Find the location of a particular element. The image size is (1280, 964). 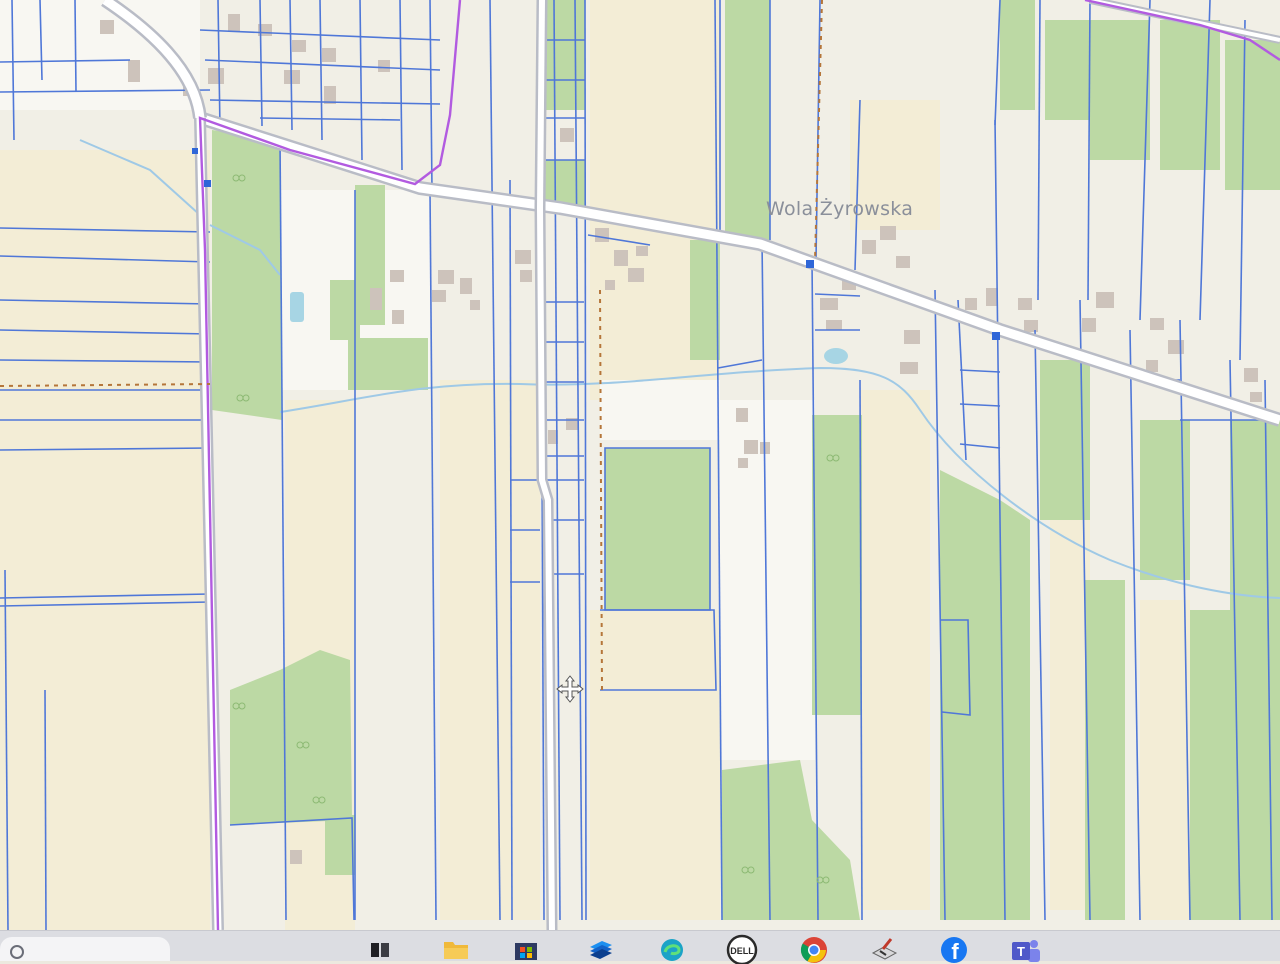

dell-icon-text: DELL is located at coordinates (742, 951).